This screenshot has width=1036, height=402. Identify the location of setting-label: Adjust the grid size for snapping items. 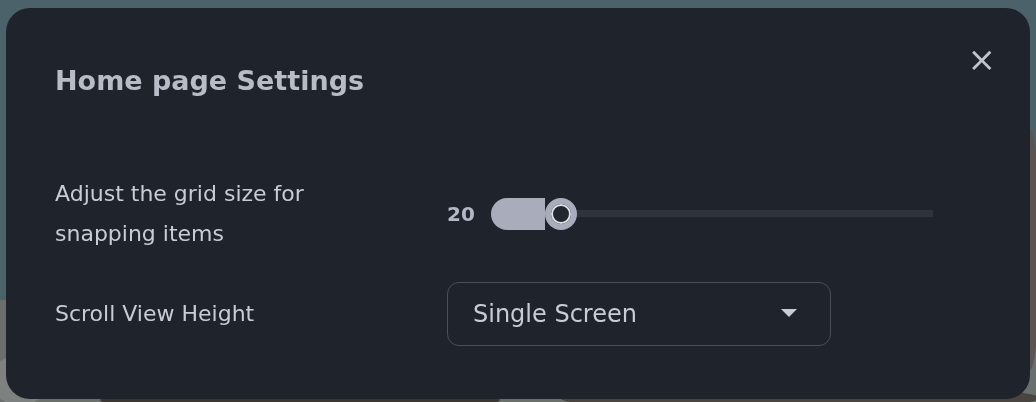
(180, 213).